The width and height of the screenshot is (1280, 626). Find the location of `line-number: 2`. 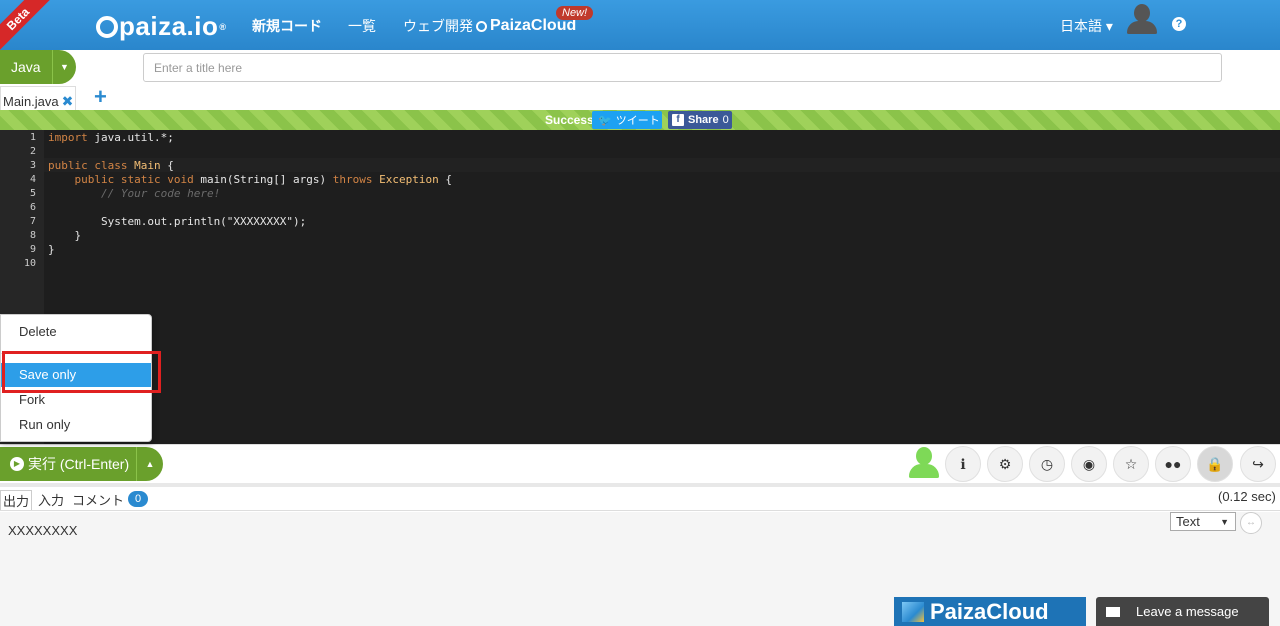

line-number: 2 is located at coordinates (32, 151).